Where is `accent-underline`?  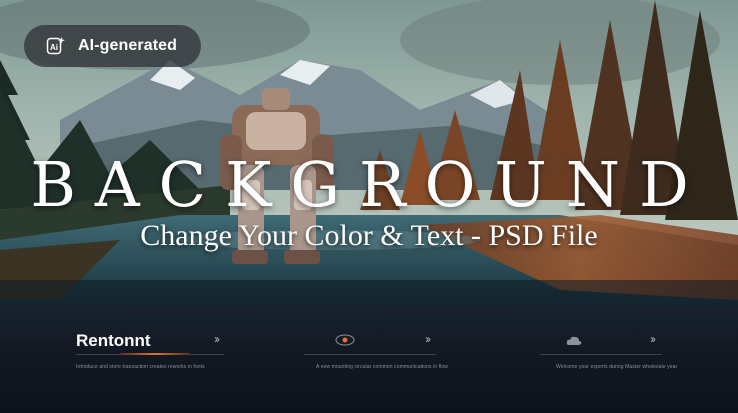 accent-underline is located at coordinates (155, 354).